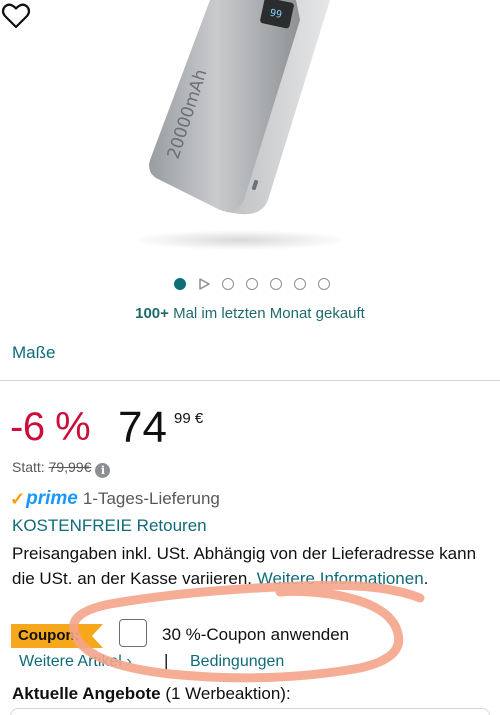 Image resolution: width=500 pixels, height=715 pixels. I want to click on heart-icon, so click(16, 16).